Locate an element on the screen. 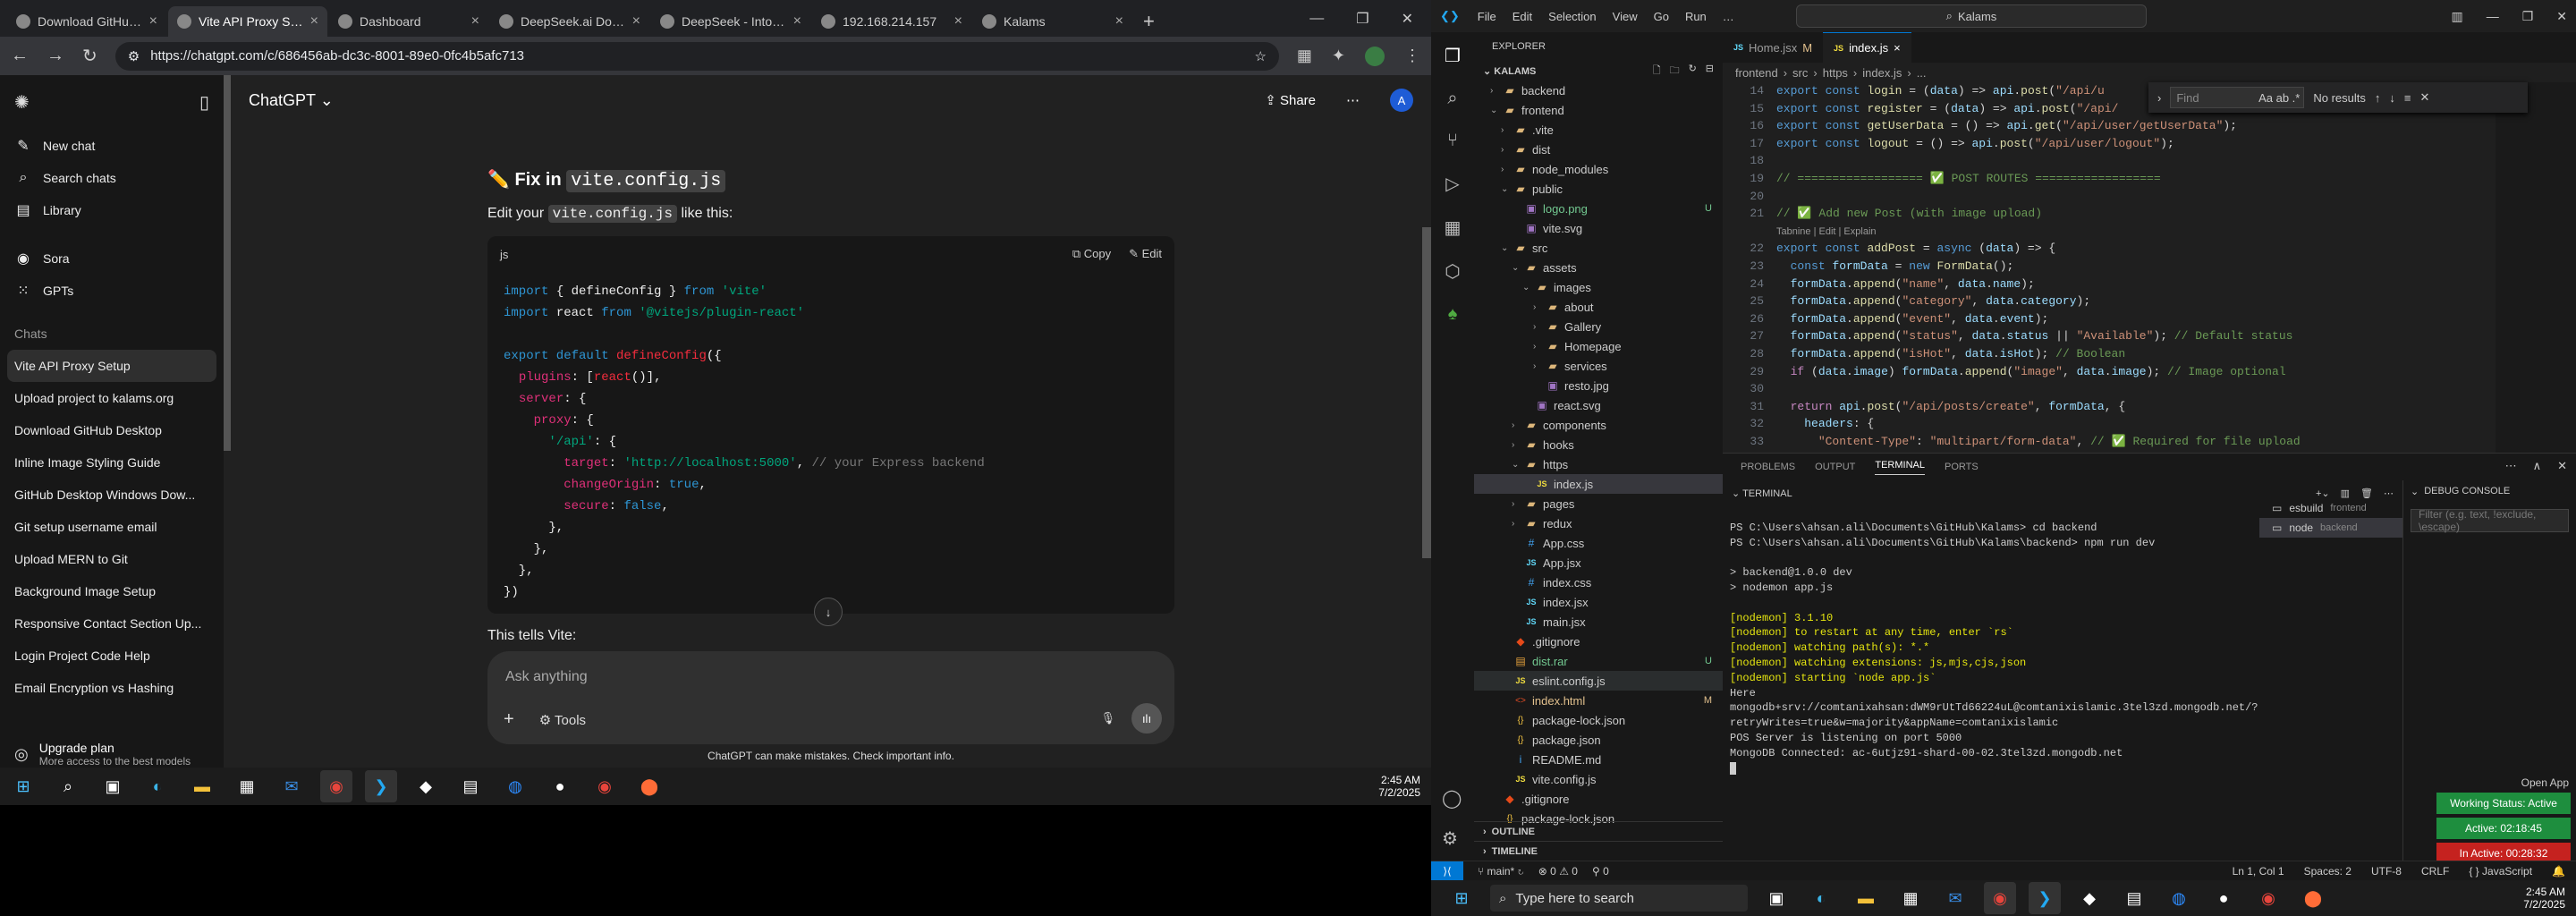 This screenshot has width=2576, height=916. mongodb-icon: ♠ is located at coordinates (1453, 314).